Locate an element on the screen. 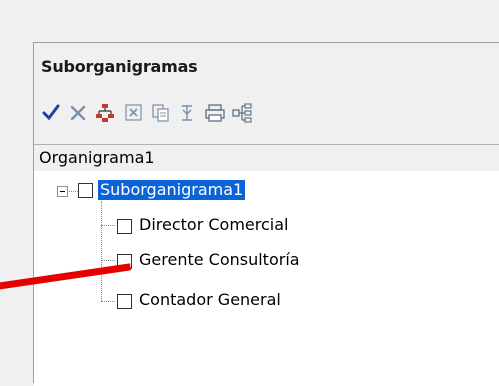 This screenshot has height=386, width=499. tree-node-child: Contador General is located at coordinates (210, 300).